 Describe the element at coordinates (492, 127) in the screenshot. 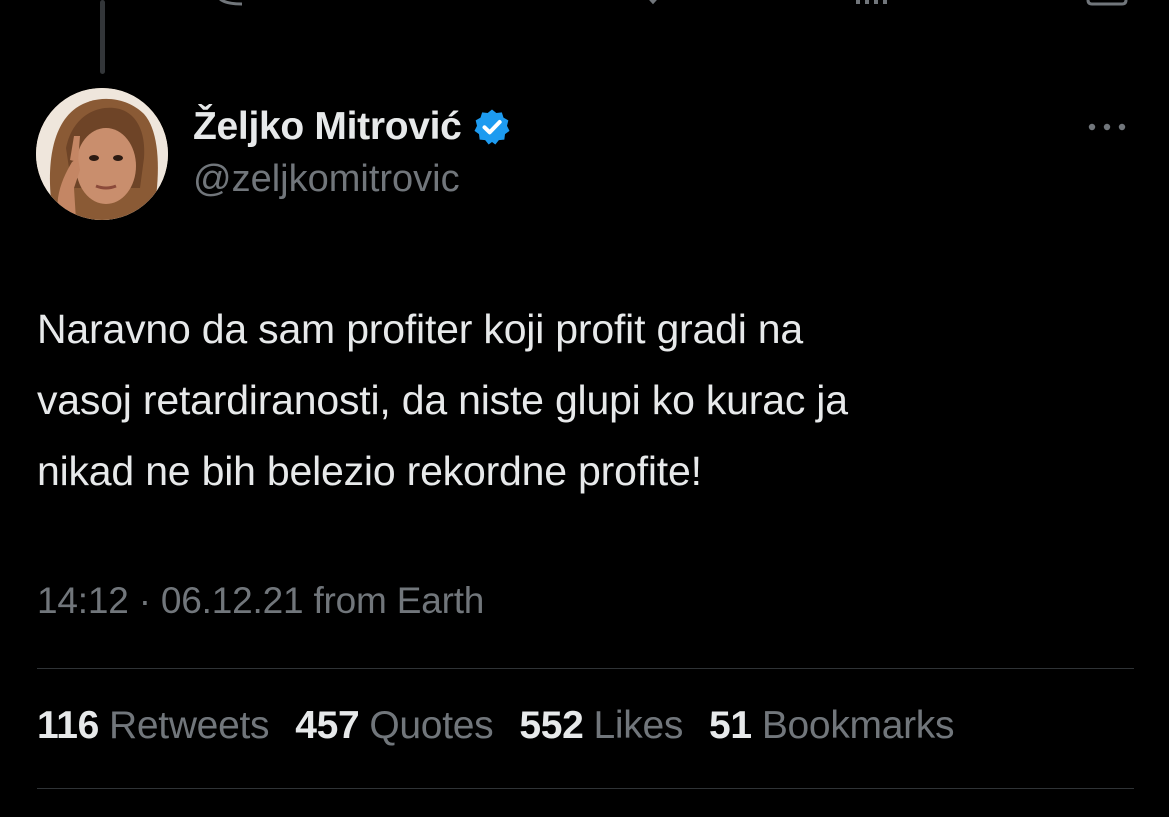

I see `verified-badge-icon` at that location.